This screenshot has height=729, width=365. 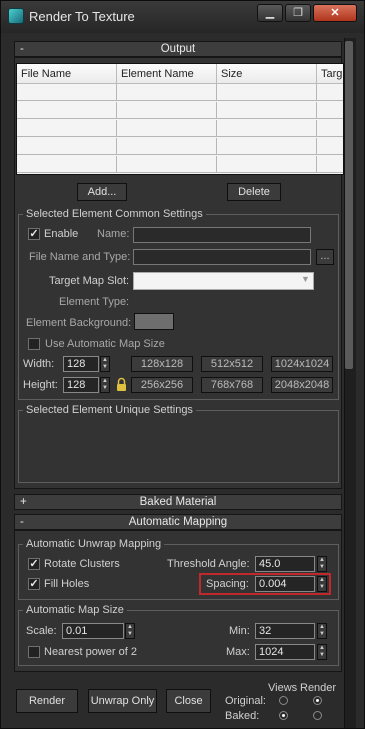 I want to click on height-input: 128, so click(x=81, y=385).